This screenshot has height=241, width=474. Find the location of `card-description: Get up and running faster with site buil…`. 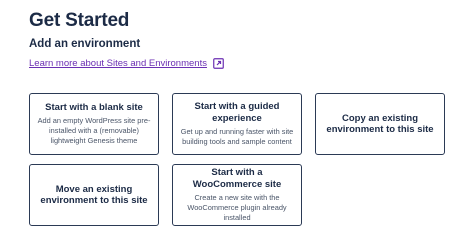

card-description: Get up and running faster with site buil… is located at coordinates (237, 136).